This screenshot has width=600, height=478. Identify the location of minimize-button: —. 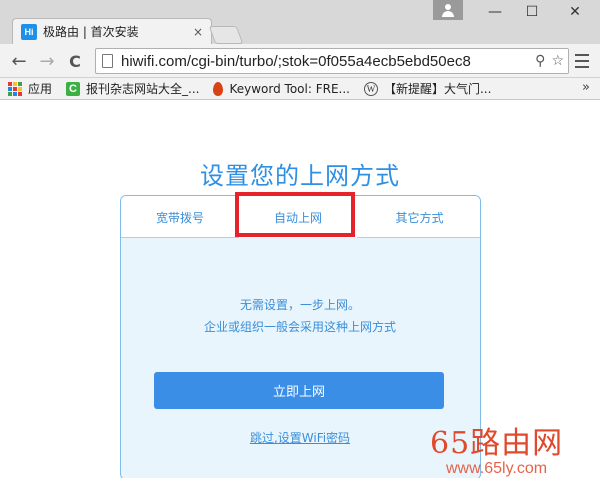
(495, 12).